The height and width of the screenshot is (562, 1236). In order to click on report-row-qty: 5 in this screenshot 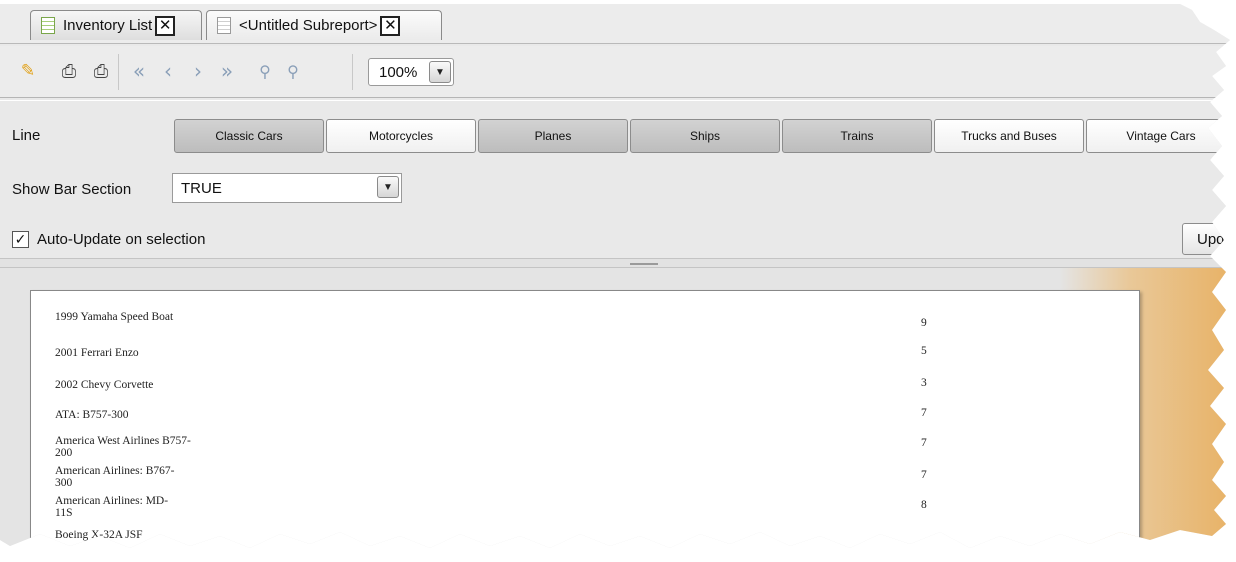, I will do `click(924, 351)`.